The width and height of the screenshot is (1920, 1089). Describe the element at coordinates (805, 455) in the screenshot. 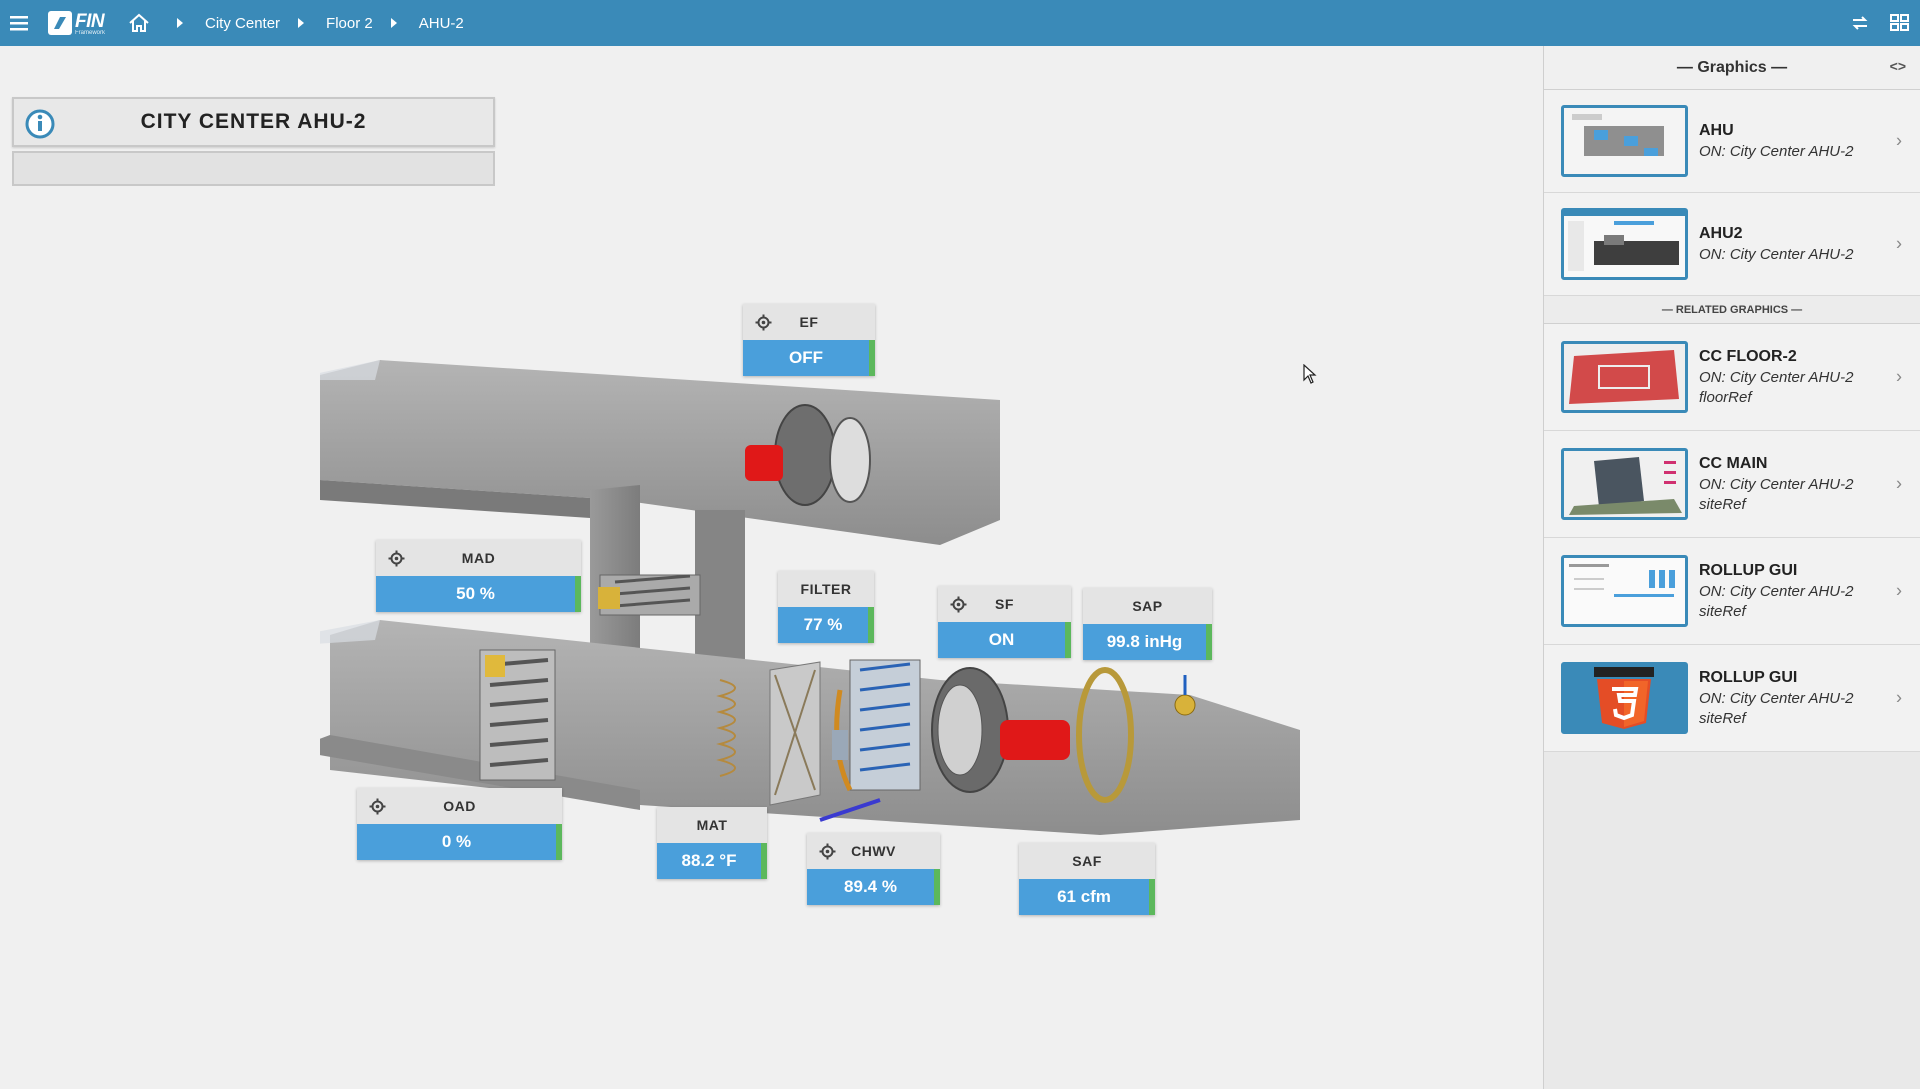

I see `exhaust-fan-housing` at that location.